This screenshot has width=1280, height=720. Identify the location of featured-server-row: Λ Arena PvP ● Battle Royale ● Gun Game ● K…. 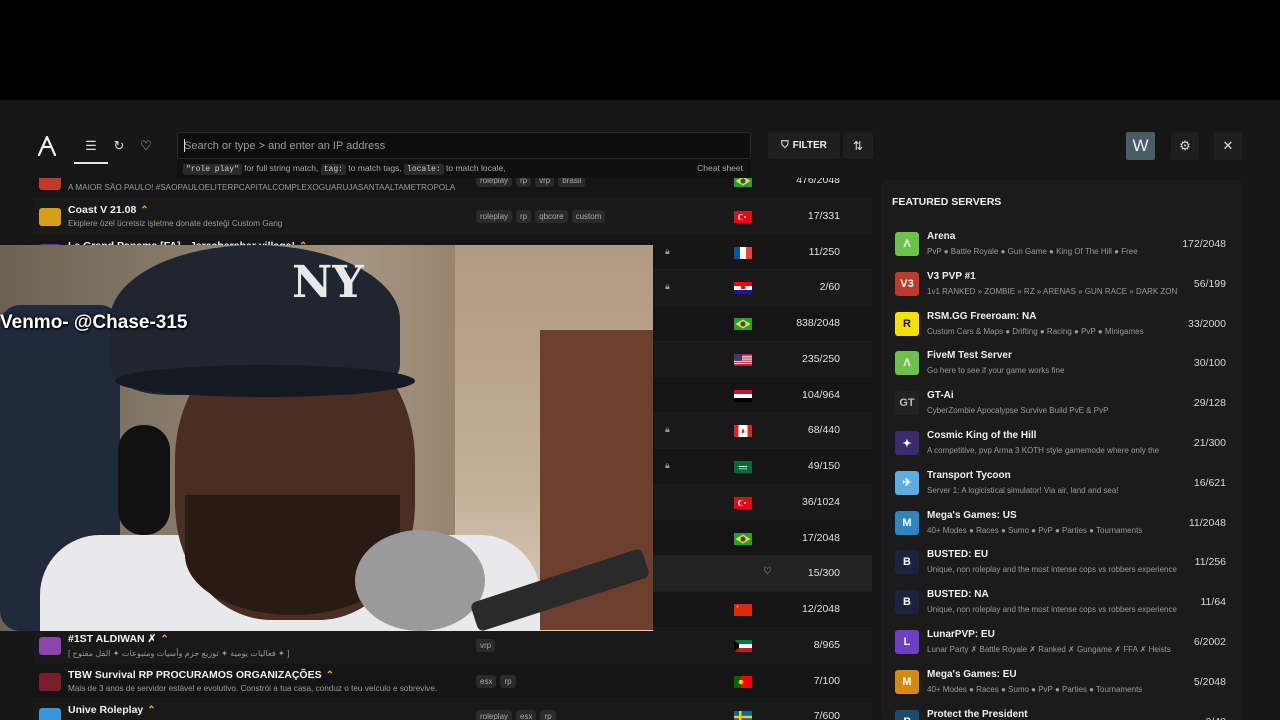
(1061, 243).